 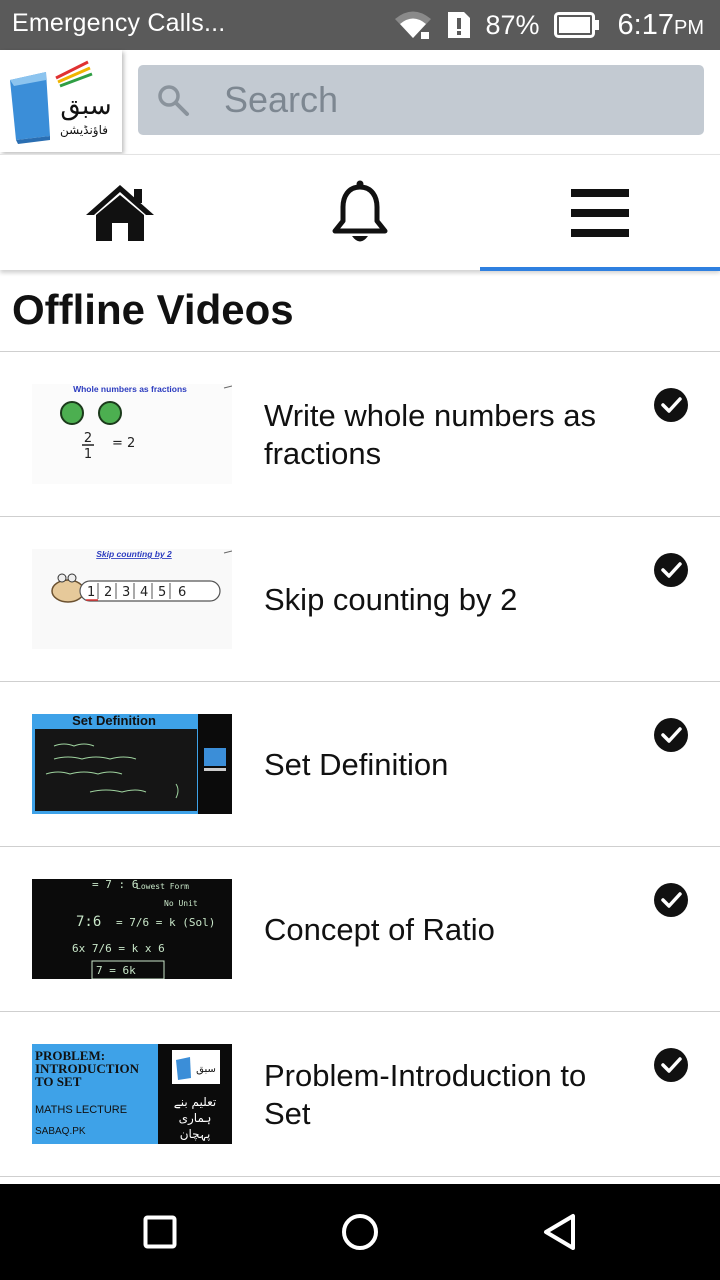 I want to click on video-title: Write whole numbers as fractions, so click(x=430, y=434).